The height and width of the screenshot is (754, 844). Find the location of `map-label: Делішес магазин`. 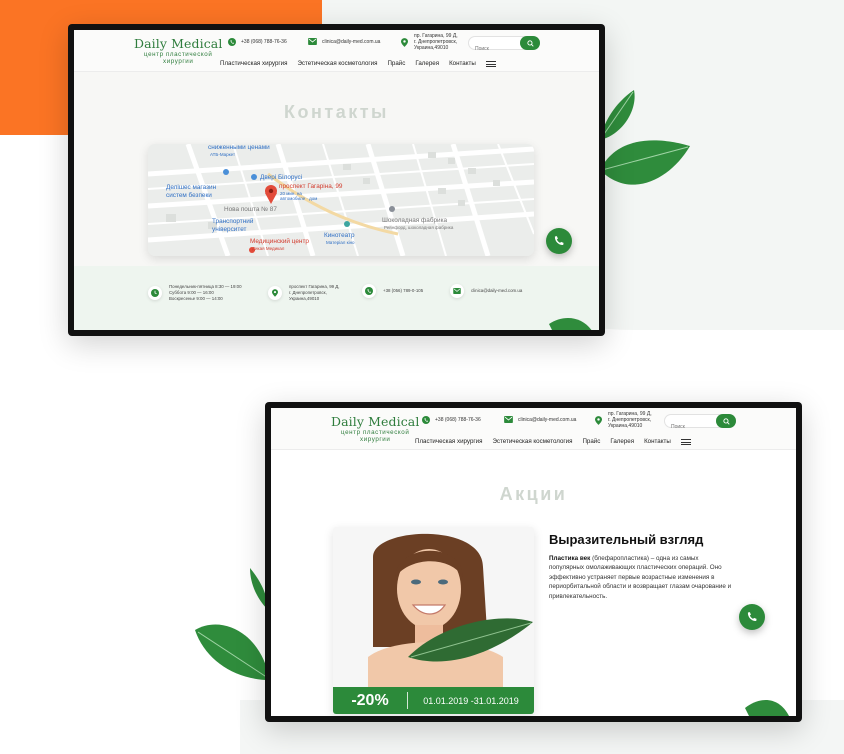

map-label: Делішес магазин is located at coordinates (191, 187).